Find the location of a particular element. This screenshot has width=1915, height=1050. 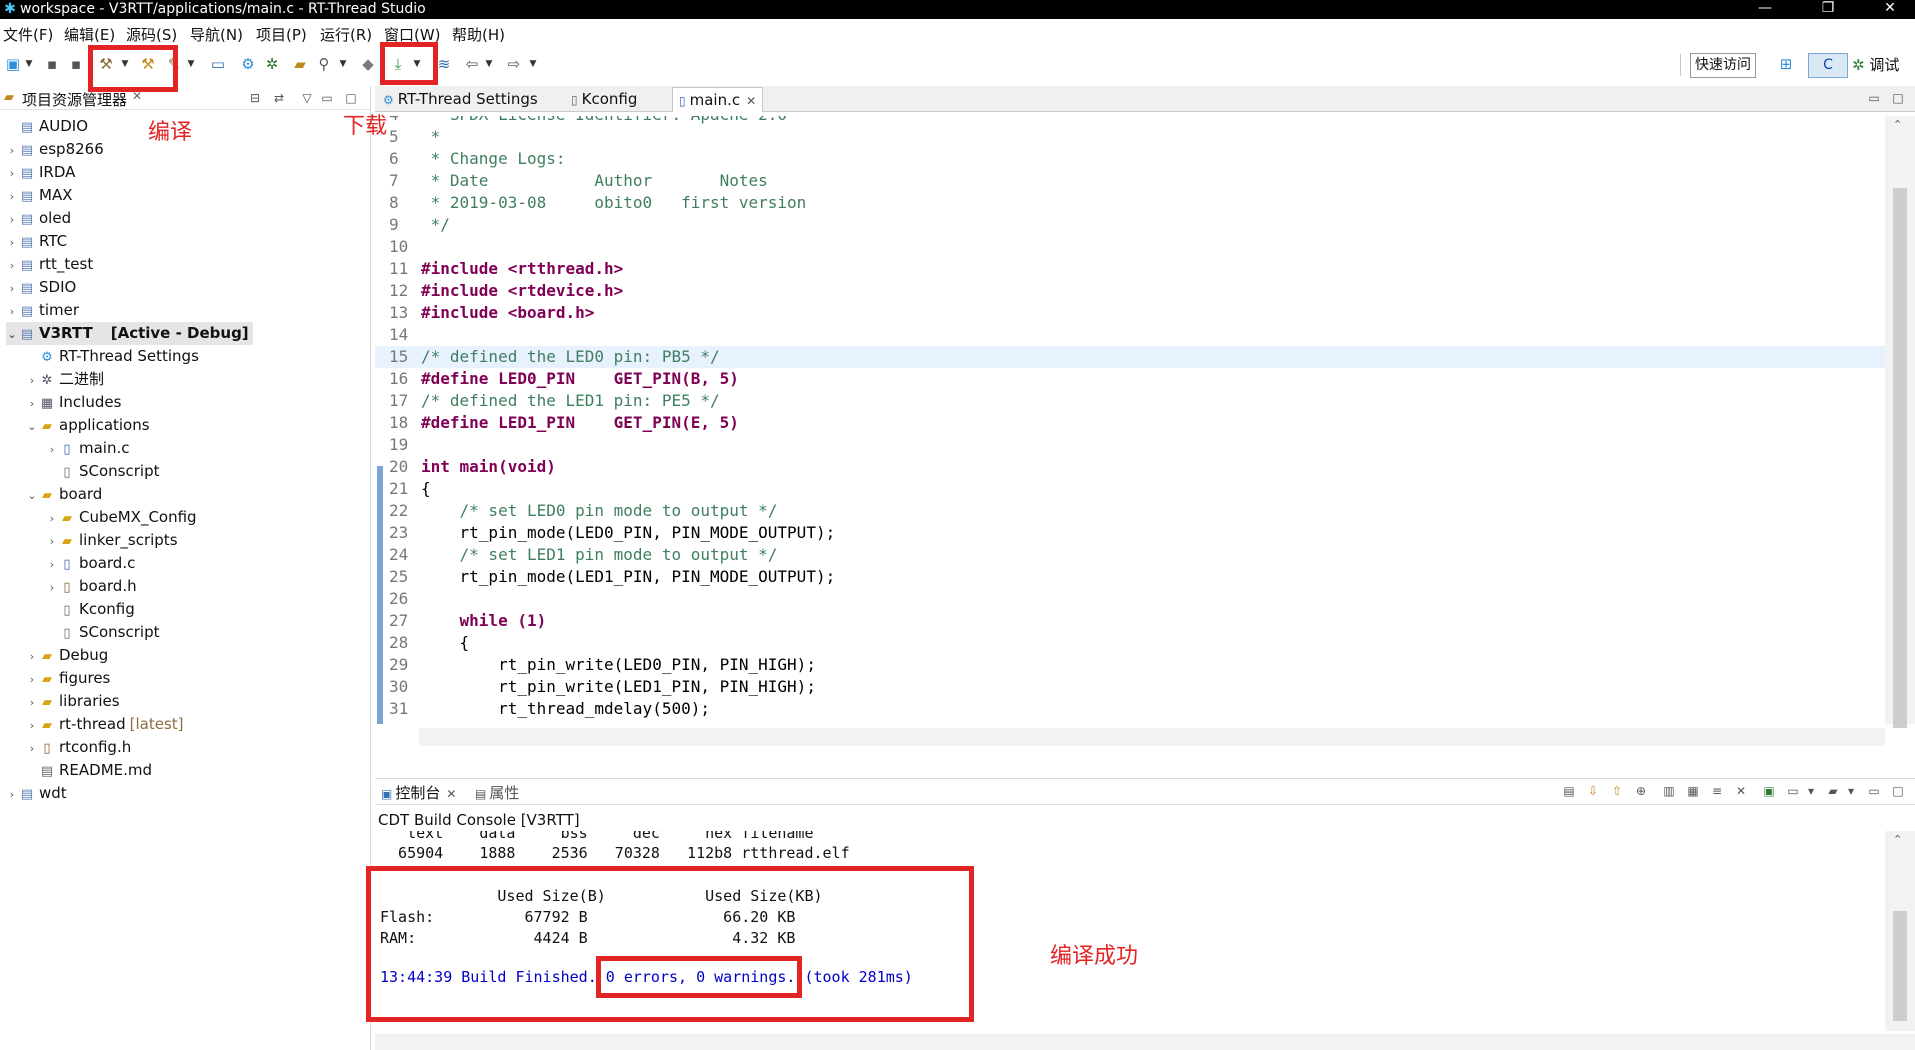

console-horizontal-scrollbar is located at coordinates (1145, 1042).